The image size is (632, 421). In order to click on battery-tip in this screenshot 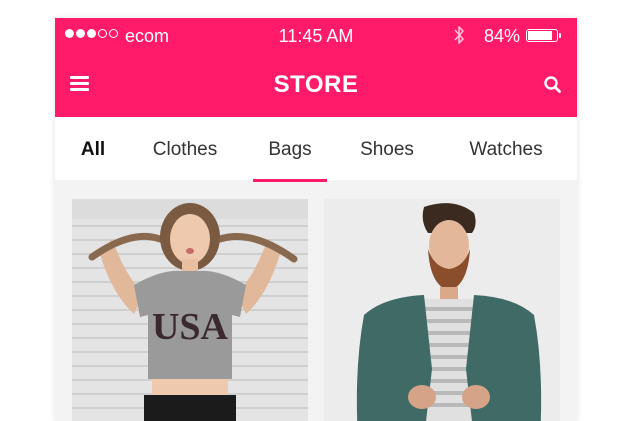, I will do `click(560, 35)`.